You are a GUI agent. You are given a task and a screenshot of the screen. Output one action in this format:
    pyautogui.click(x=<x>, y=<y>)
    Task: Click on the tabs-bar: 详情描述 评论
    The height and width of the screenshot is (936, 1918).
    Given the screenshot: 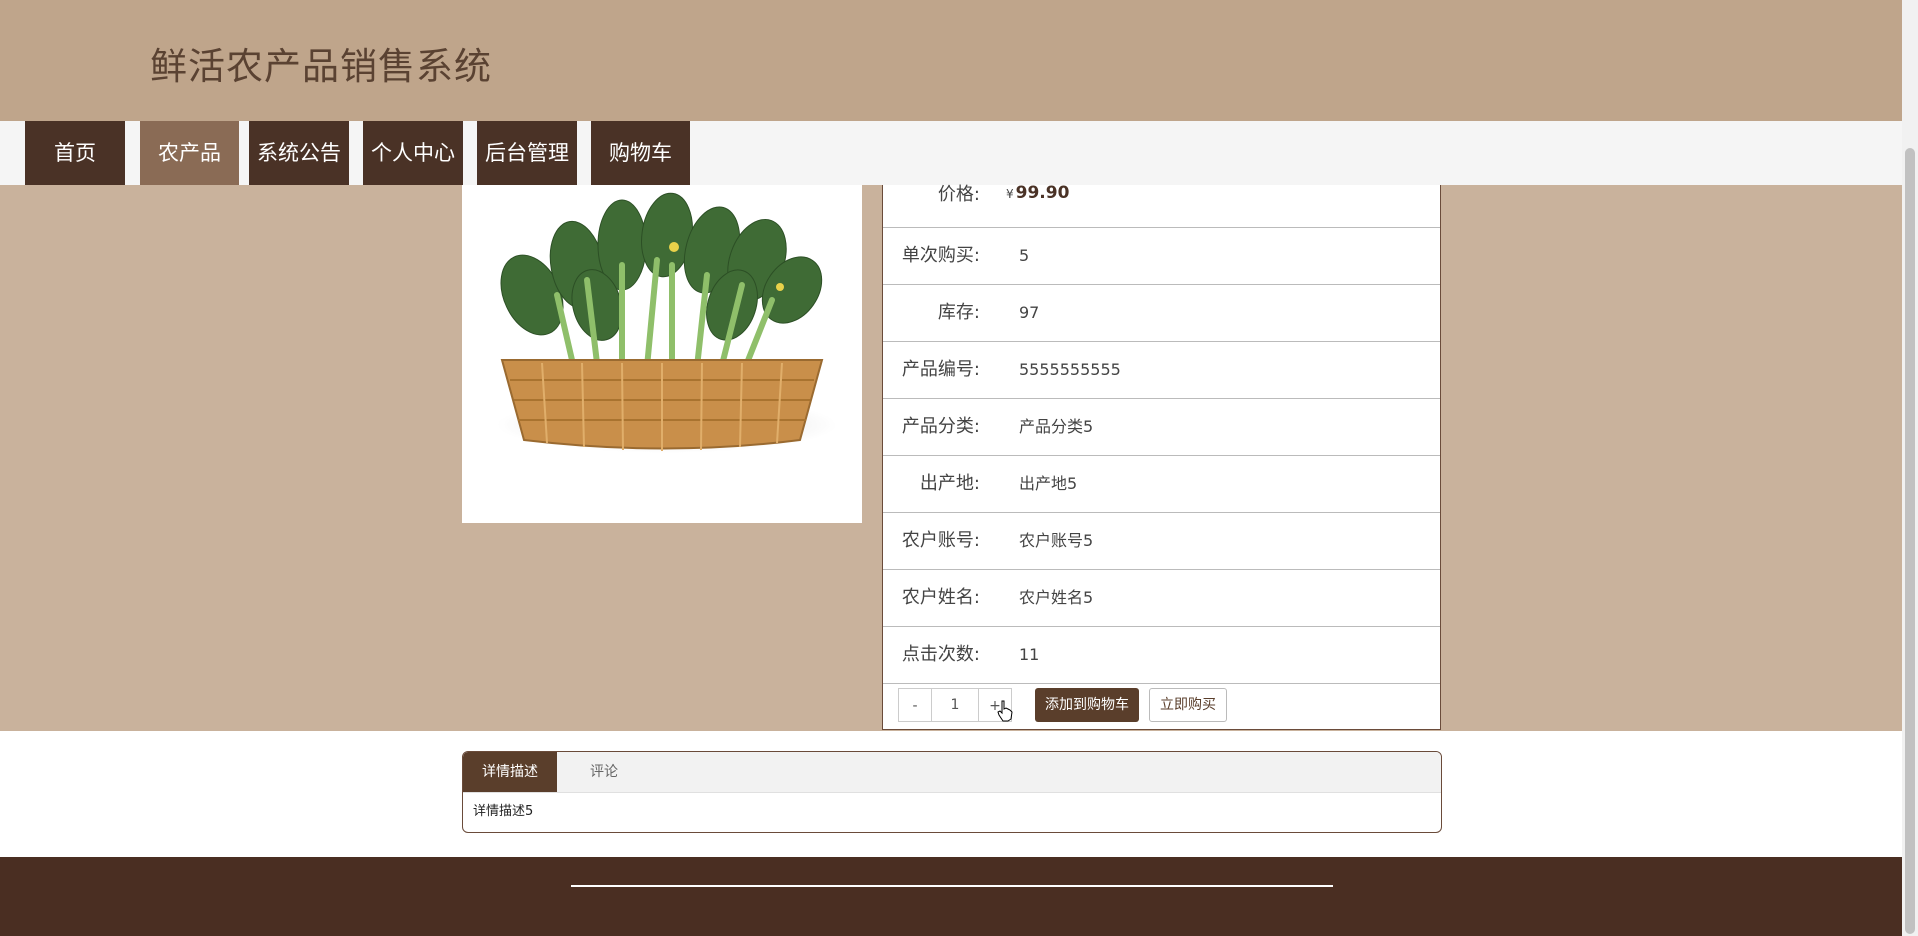 What is the action you would take?
    pyautogui.click(x=952, y=772)
    